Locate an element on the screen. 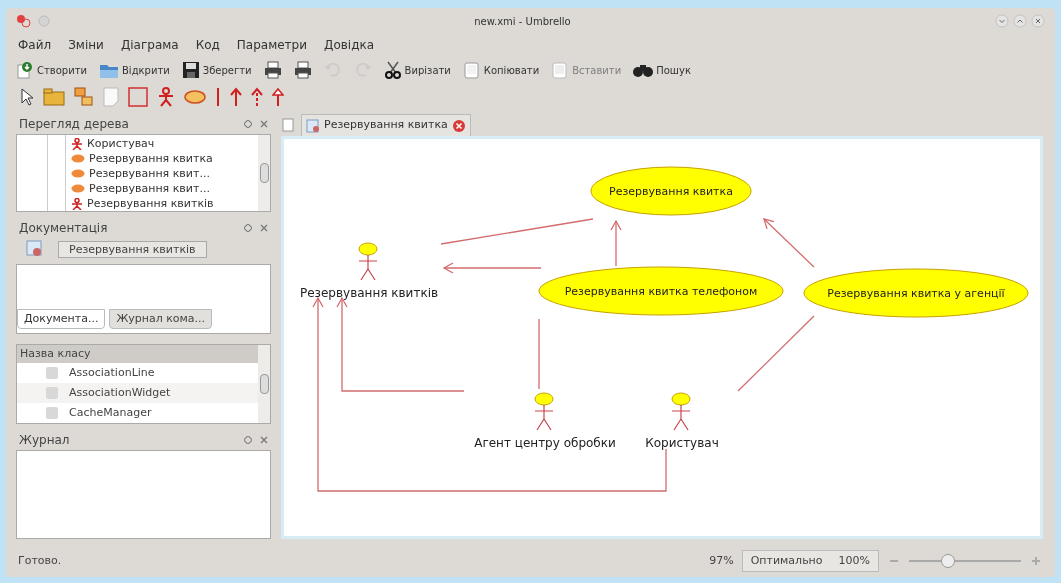 The image size is (1061, 583). use-case-label: Резервування квитка телефоном is located at coordinates (661, 291).